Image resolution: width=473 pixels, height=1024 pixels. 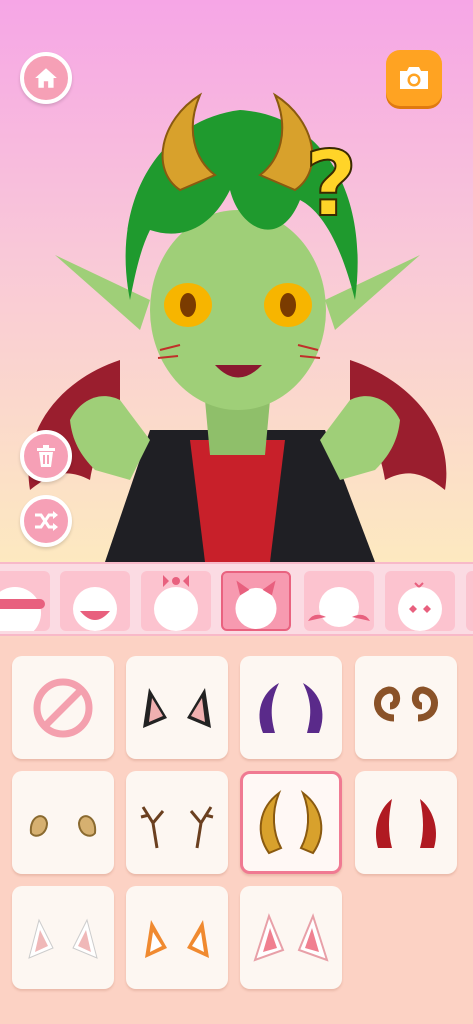 I want to click on category-mask, so click(x=25, y=601).